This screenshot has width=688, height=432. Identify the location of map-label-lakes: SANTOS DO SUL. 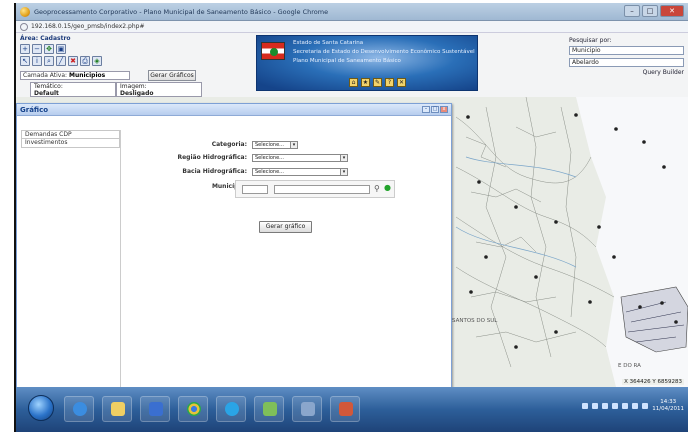
(475, 321).